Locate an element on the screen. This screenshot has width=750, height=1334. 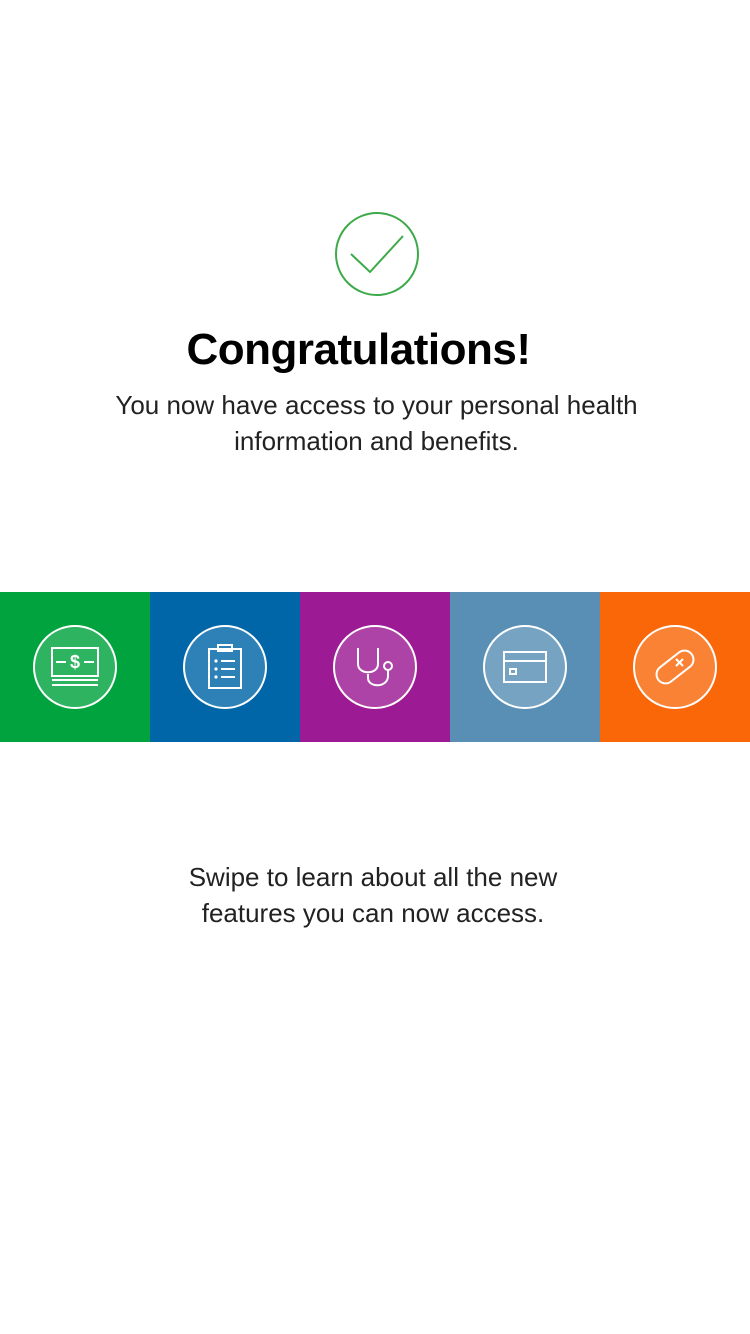
feature-strip: $ is located at coordinates (375, 667).